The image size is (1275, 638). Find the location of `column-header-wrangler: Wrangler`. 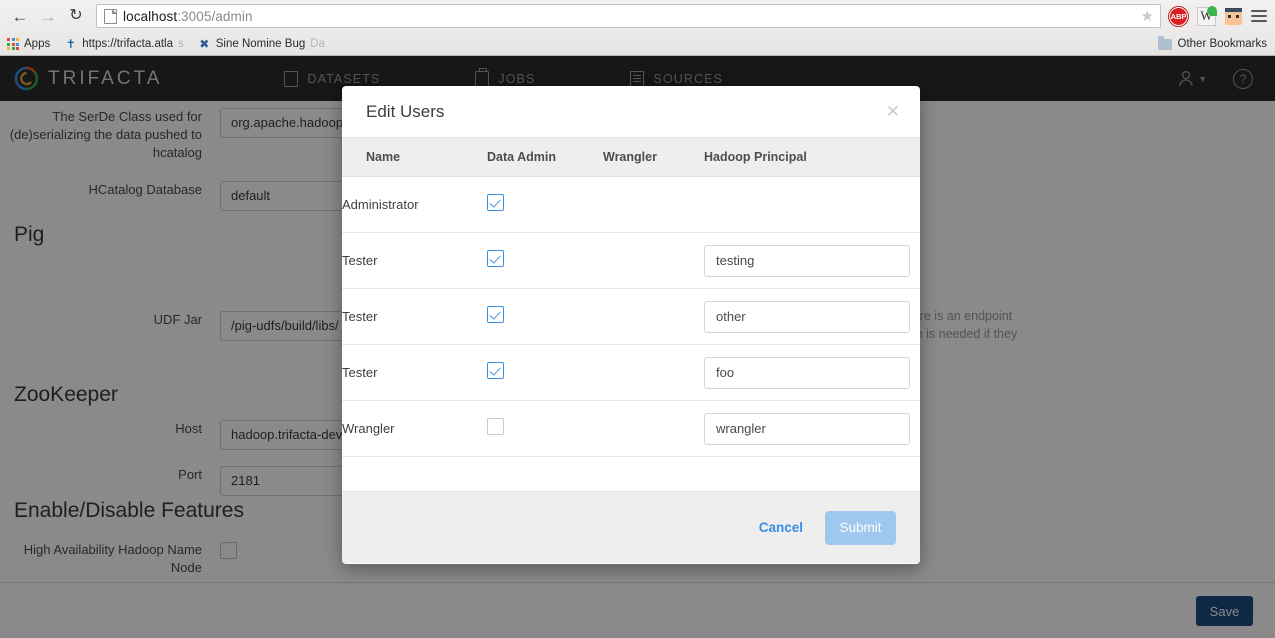

column-header-wrangler: Wrangler is located at coordinates (653, 157).